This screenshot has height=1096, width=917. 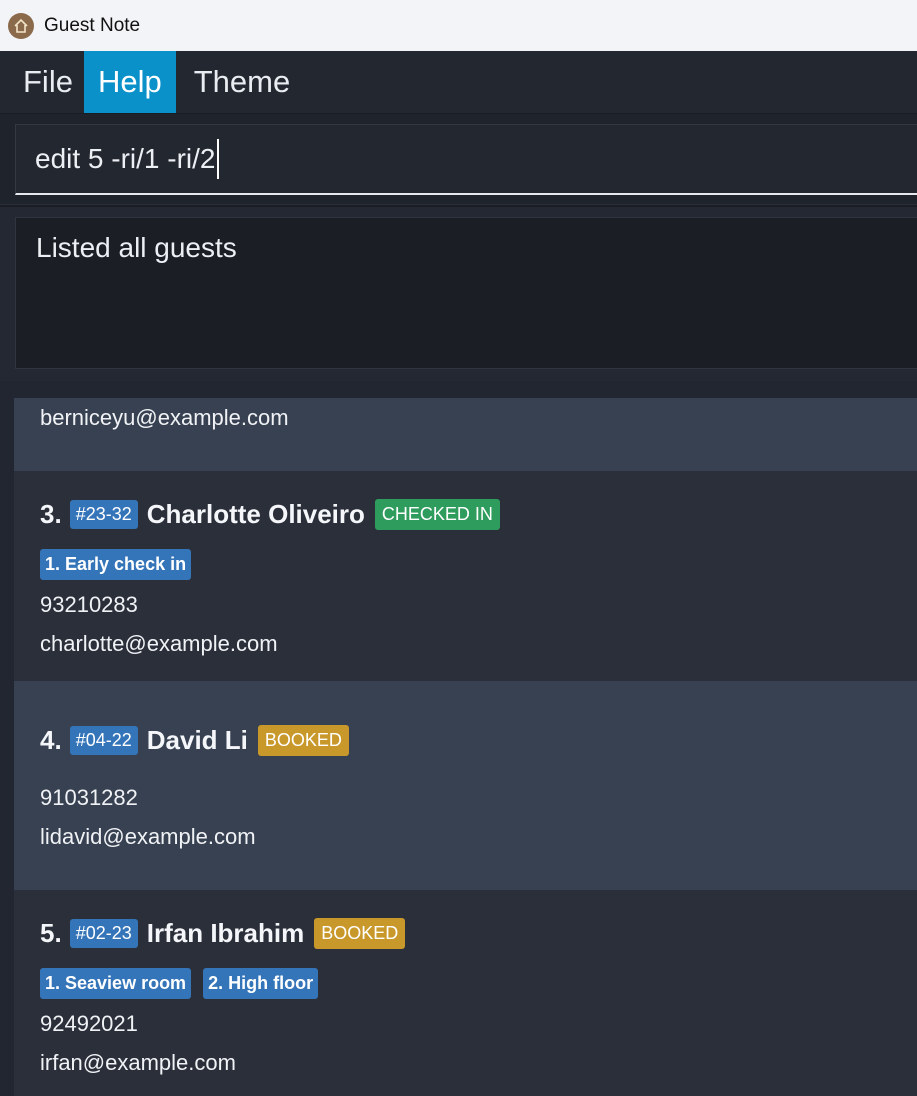 I want to click on guest-phone: 91031282, so click(x=89, y=797).